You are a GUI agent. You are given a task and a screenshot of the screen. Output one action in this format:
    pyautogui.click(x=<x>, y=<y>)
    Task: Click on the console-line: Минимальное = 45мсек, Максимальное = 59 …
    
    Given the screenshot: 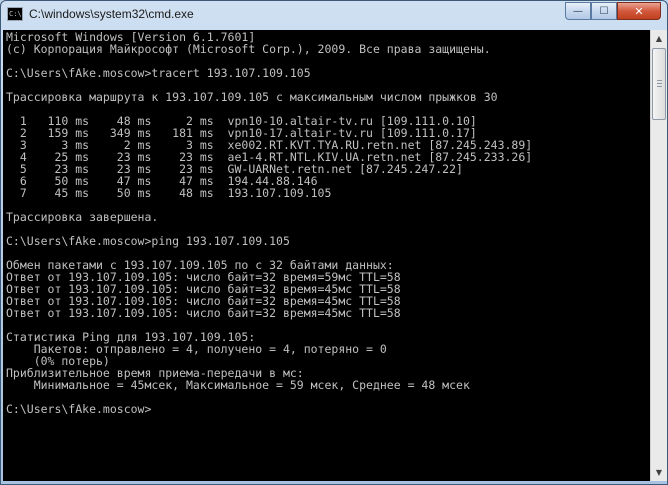 What is the action you would take?
    pyautogui.click(x=238, y=385)
    